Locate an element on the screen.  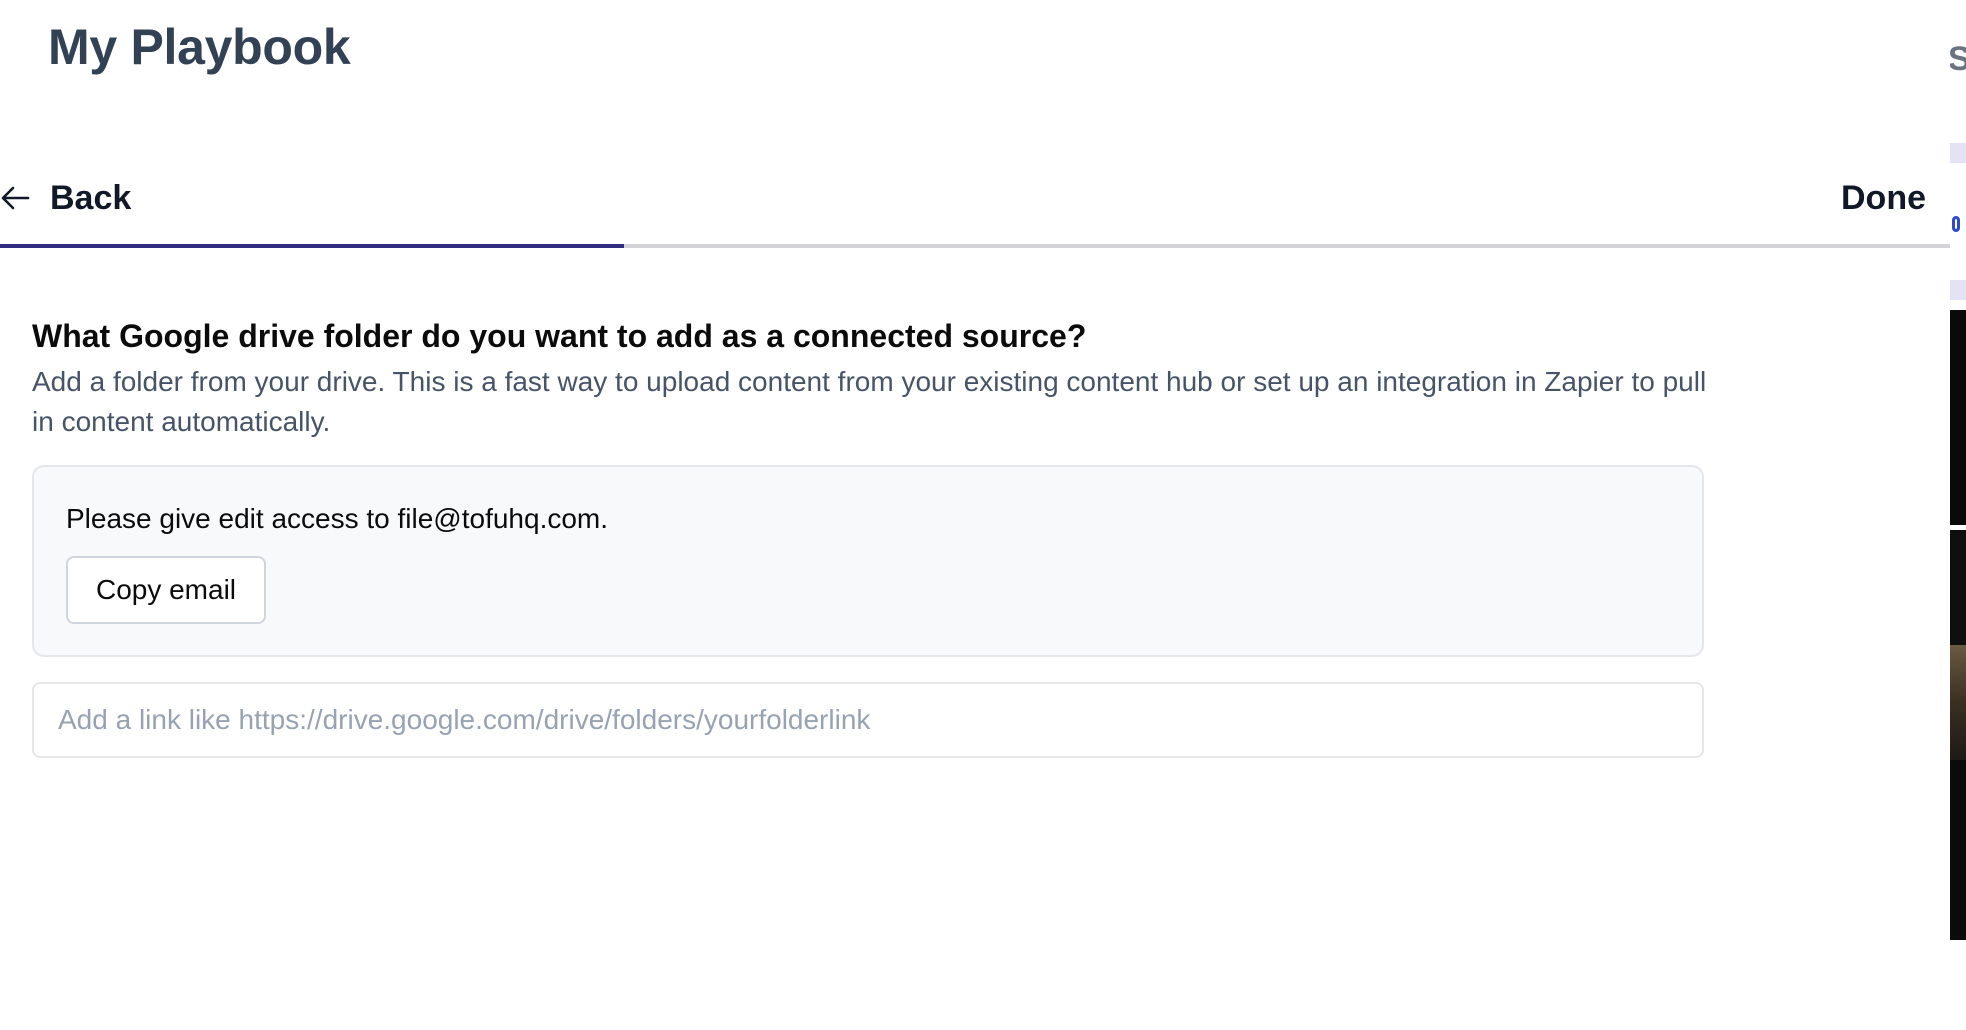
background-indicator is located at coordinates (1956, 224).